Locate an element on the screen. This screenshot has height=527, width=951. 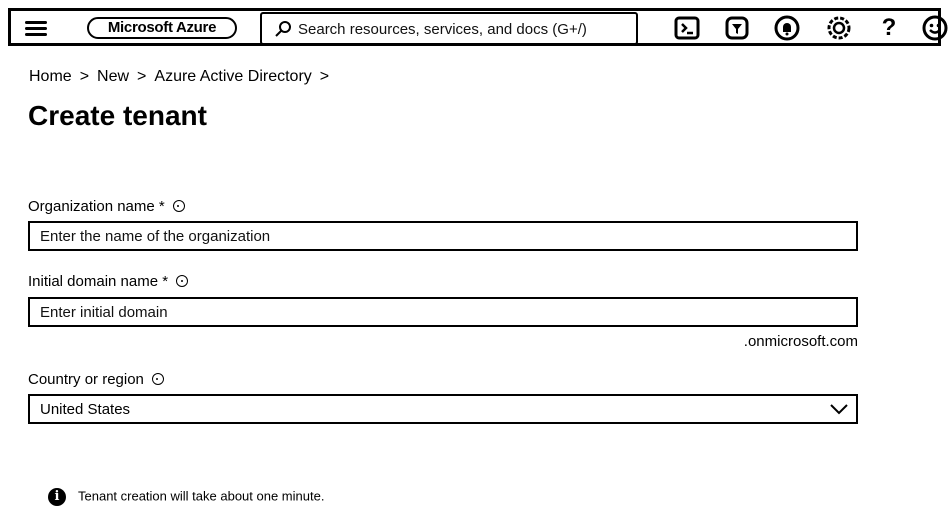
org-name-label-row: Organization name * is located at coordinates (106, 206).